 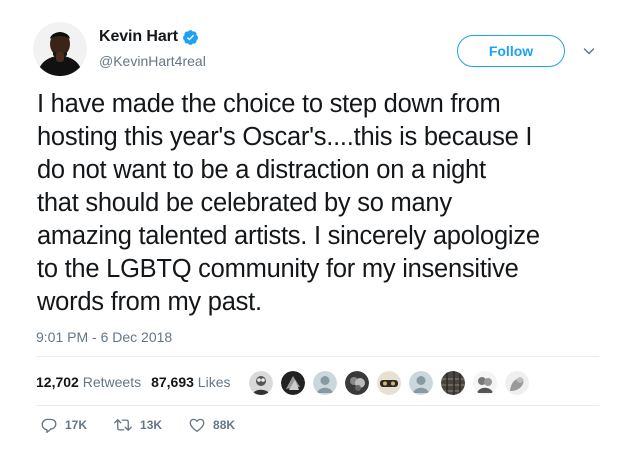 I want to click on reply-action: 17K, so click(x=63, y=425).